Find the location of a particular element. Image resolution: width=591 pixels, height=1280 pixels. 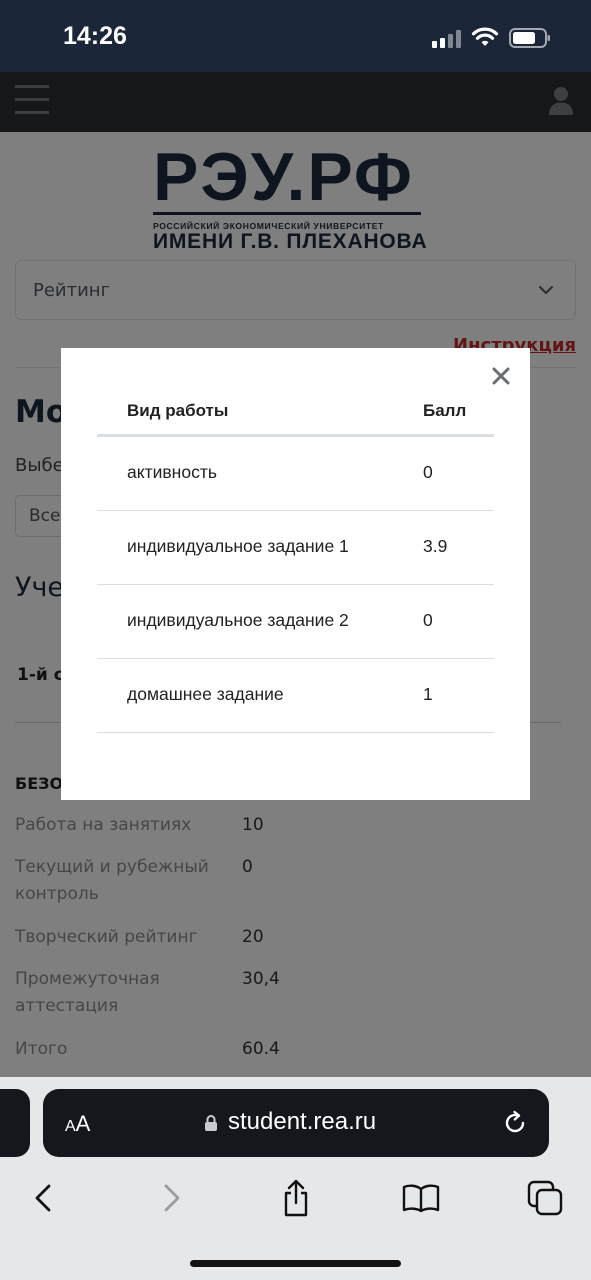

back-button is located at coordinates (43, 1198).